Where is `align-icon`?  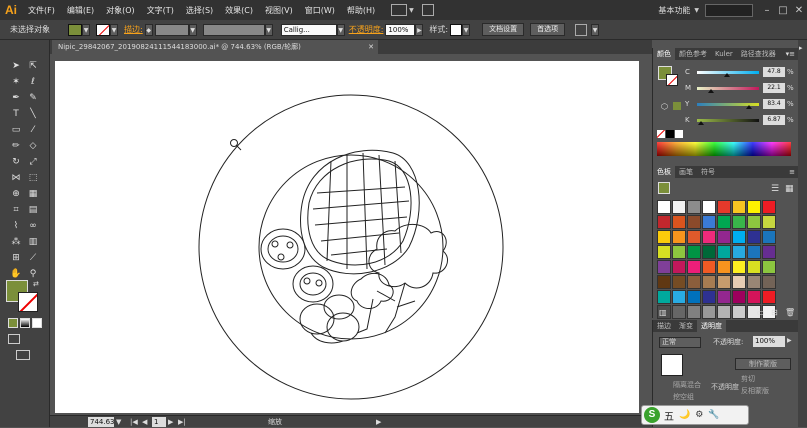 align-icon is located at coordinates (581, 29).